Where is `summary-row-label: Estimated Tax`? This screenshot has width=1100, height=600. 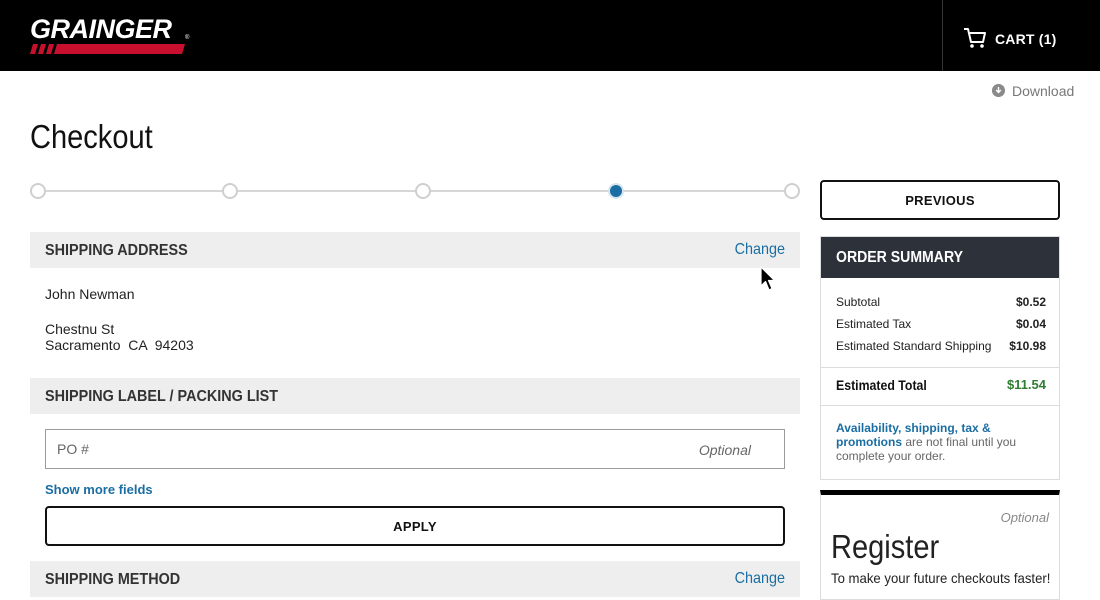
summary-row-label: Estimated Tax is located at coordinates (874, 324).